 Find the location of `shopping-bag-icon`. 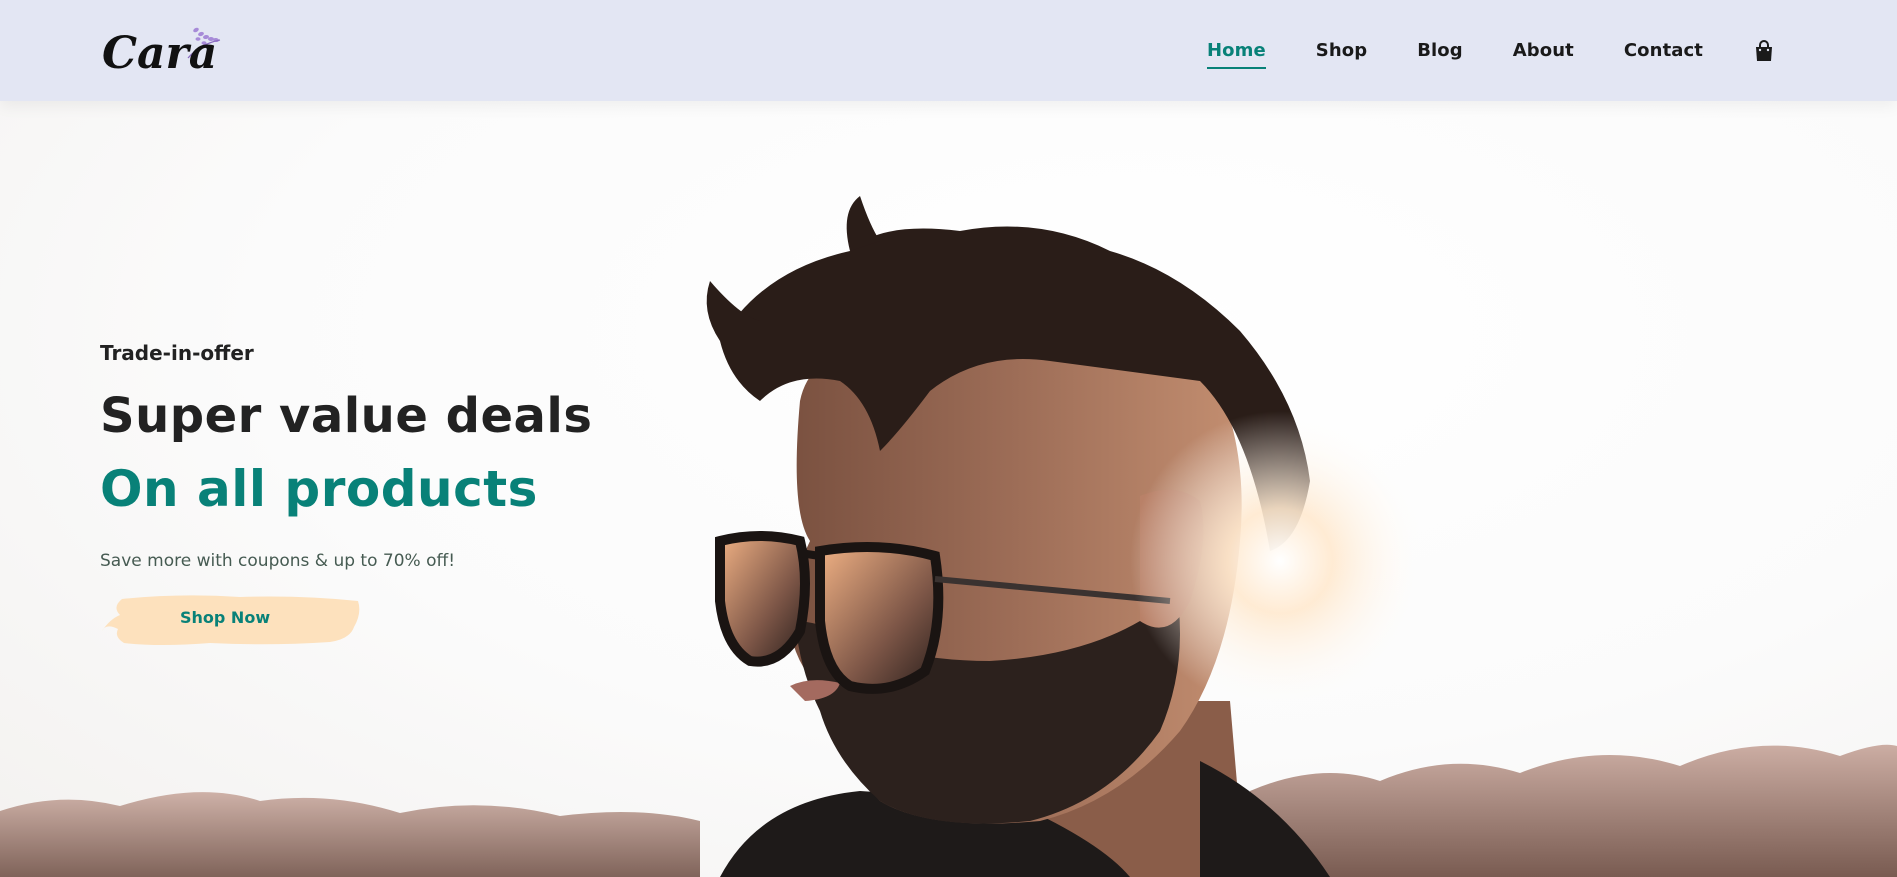

shopping-bag-icon is located at coordinates (1764, 51).